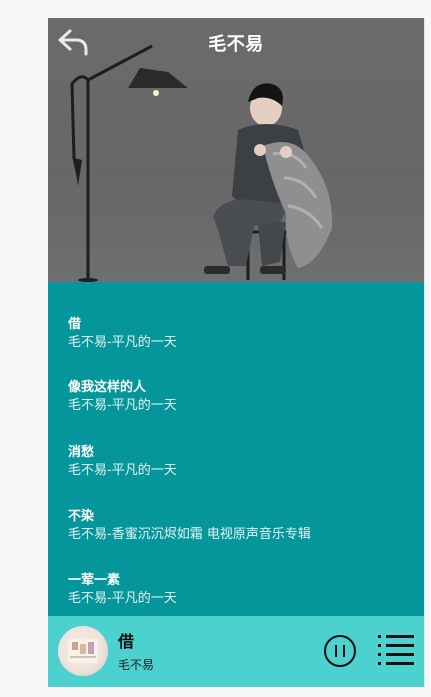 The width and height of the screenshot is (431, 697). I want to click on song-name: 不染, so click(81, 516).